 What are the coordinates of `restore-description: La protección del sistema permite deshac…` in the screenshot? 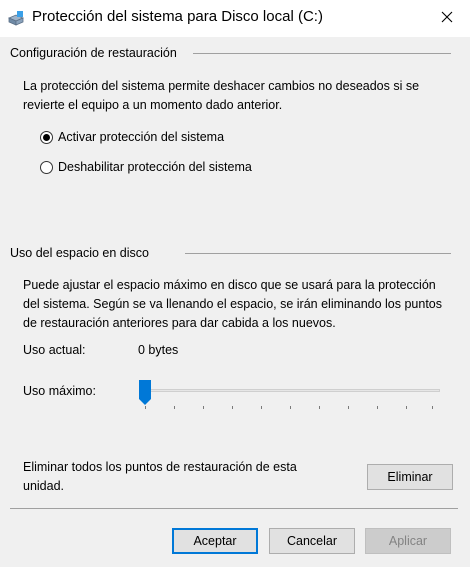 It's located at (221, 95).